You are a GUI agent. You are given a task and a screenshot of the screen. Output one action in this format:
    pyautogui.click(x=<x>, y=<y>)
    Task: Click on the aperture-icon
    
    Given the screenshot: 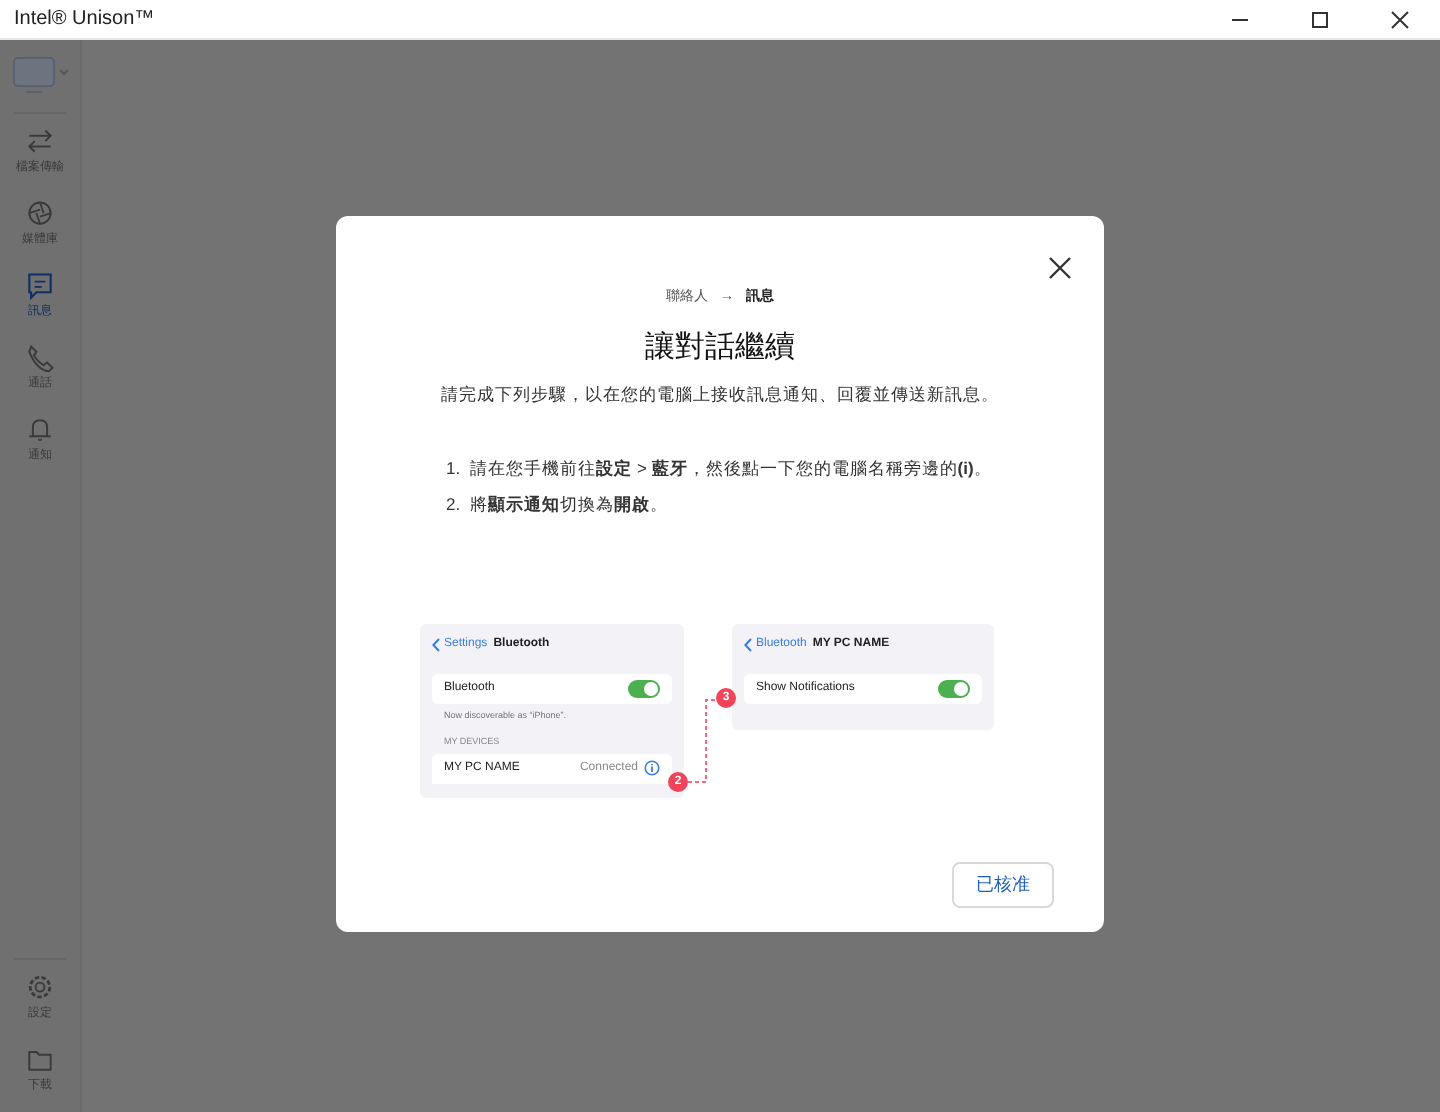 What is the action you would take?
    pyautogui.click(x=40, y=214)
    